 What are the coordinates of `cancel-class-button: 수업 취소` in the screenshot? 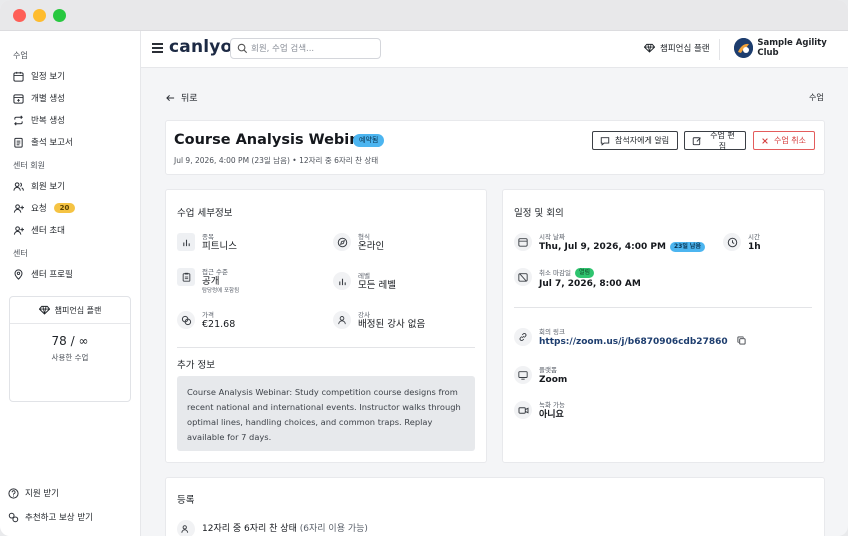 It's located at (784, 140).